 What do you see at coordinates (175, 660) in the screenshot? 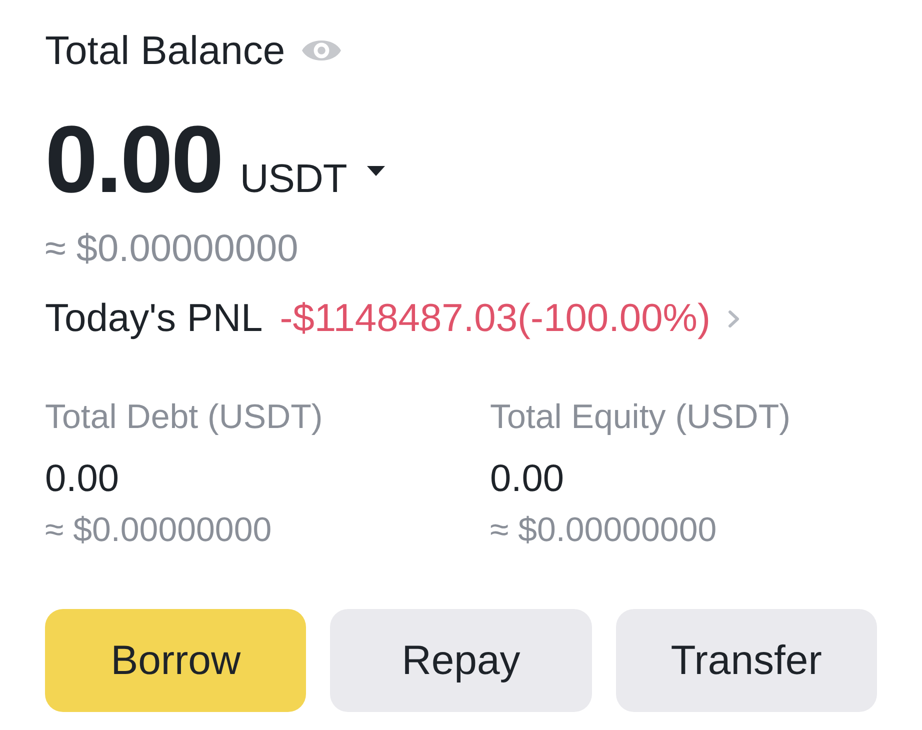
I see `action-button: Borrow` at bounding box center [175, 660].